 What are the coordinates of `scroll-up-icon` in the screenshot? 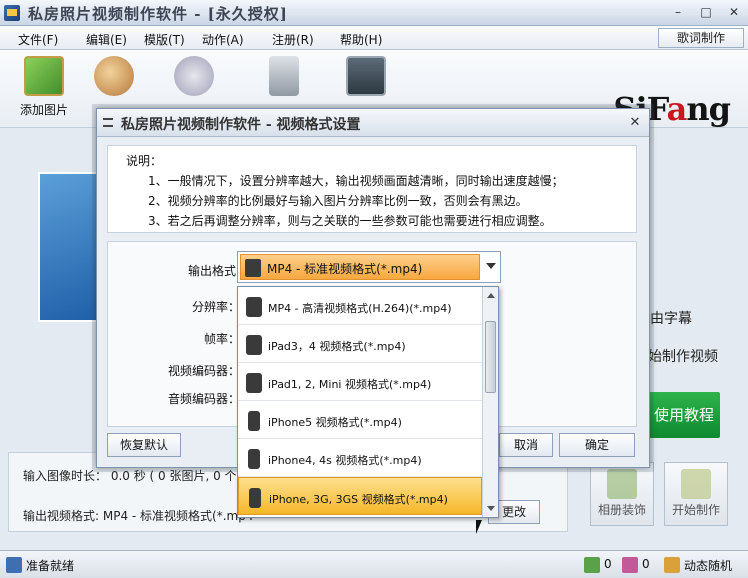 It's located at (491, 295).